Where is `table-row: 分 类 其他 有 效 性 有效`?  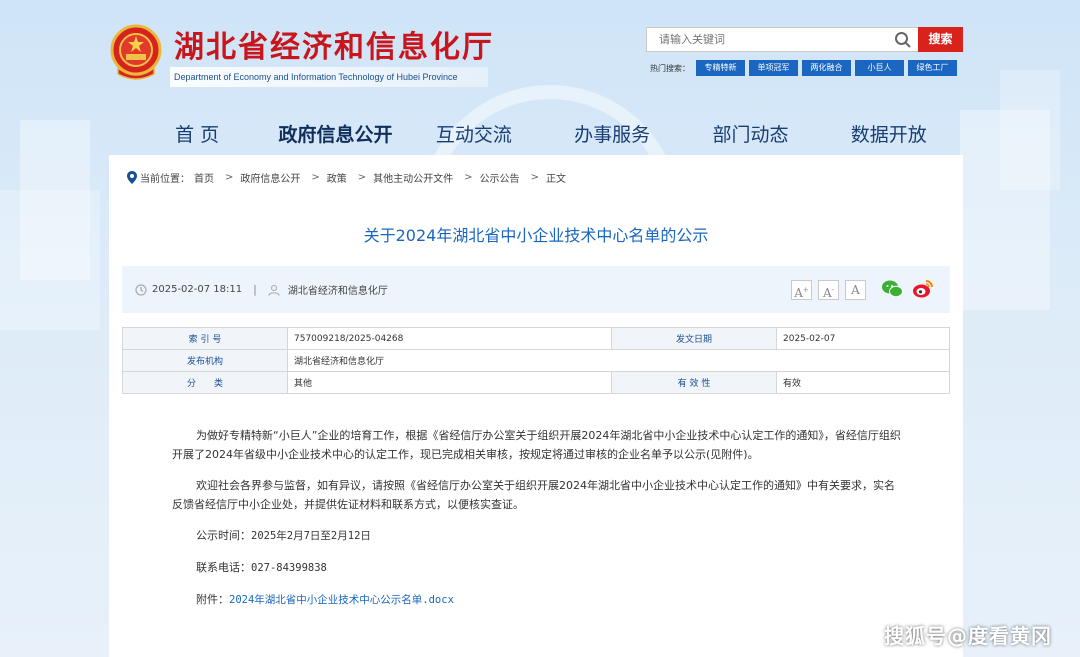 table-row: 分 类 其他 有 效 性 有效 is located at coordinates (536, 382).